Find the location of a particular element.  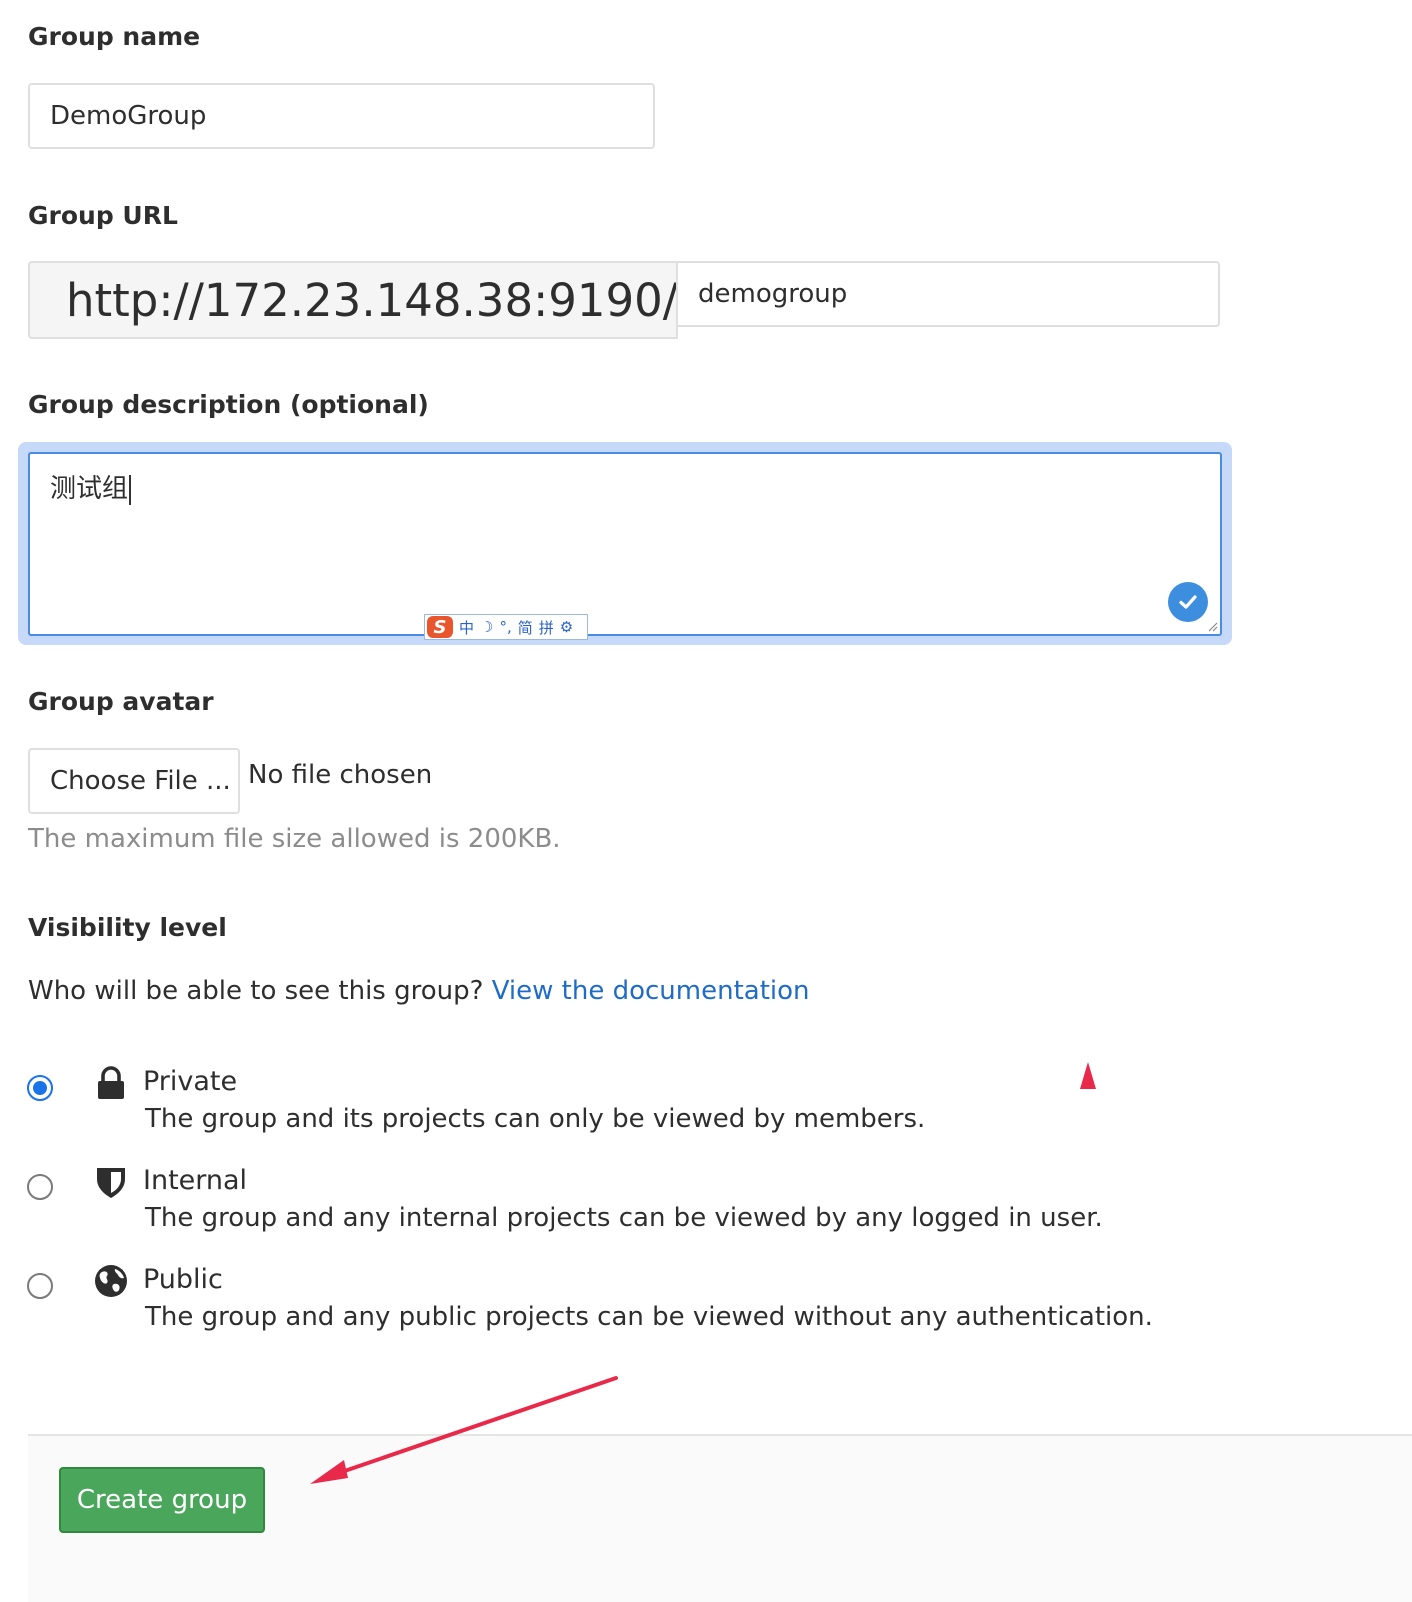

ime-settings-icon: ⚙ is located at coordinates (566, 627).